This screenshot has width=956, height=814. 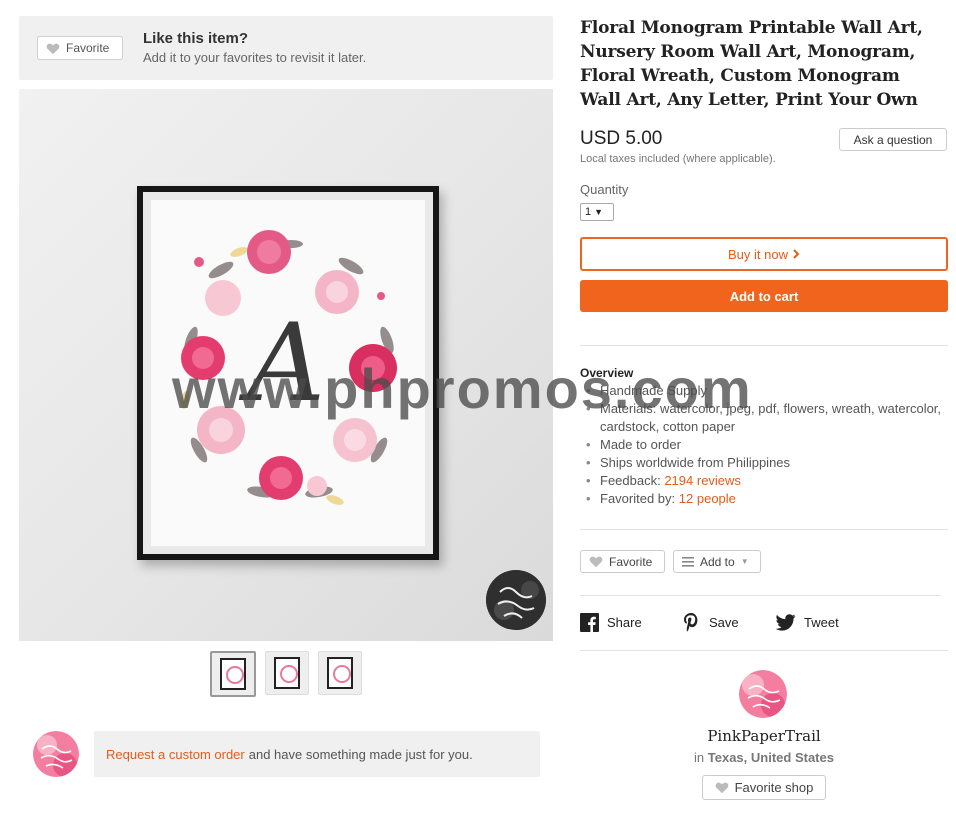 What do you see at coordinates (607, 373) in the screenshot?
I see `overview-title: Overview` at bounding box center [607, 373].